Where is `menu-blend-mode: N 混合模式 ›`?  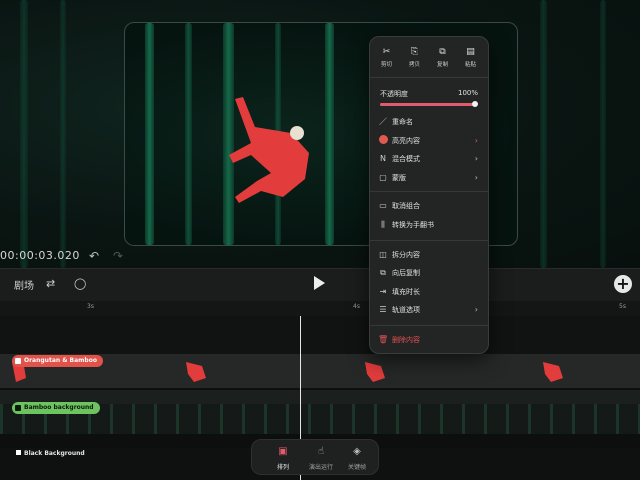 menu-blend-mode: N 混合模式 › is located at coordinates (429, 159).